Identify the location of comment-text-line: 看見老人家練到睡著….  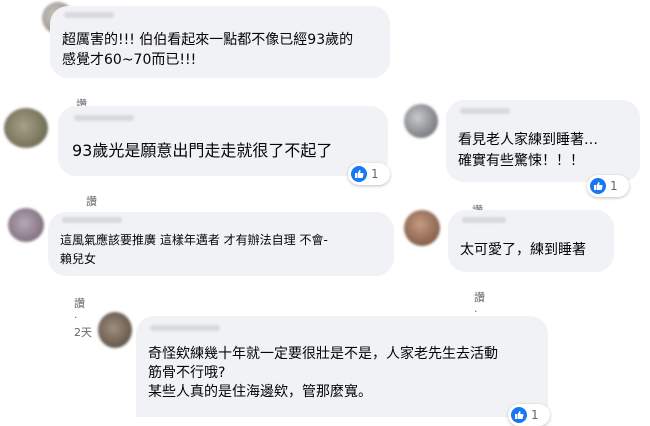
(528, 140).